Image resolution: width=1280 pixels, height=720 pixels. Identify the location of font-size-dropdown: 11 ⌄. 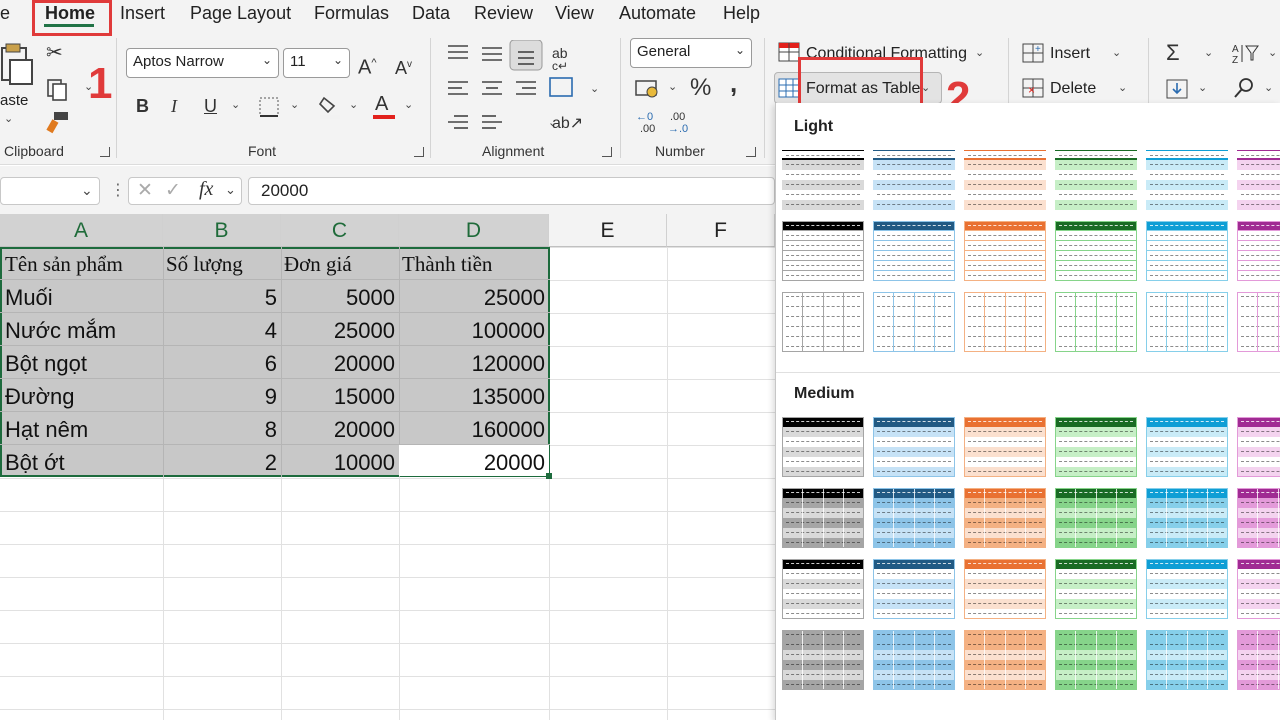
(316, 63).